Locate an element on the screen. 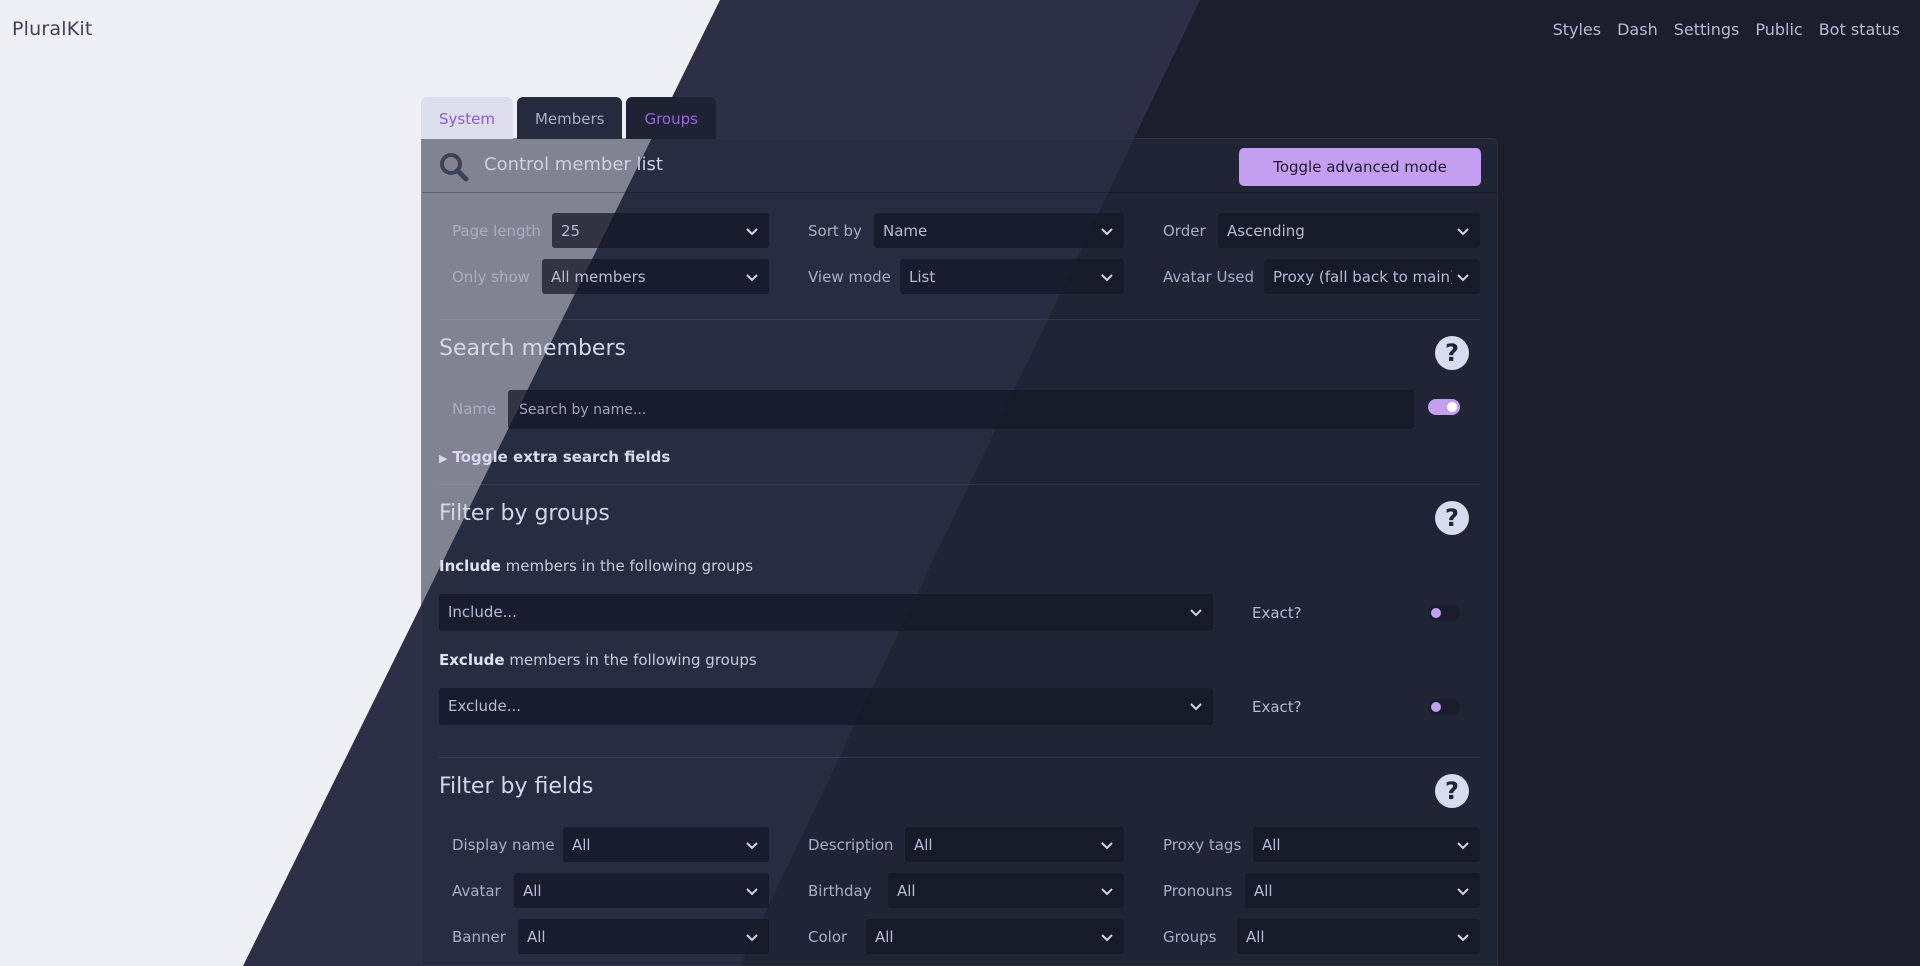 This screenshot has height=966, width=1920. nav-bot-status: Bot status is located at coordinates (1859, 29).